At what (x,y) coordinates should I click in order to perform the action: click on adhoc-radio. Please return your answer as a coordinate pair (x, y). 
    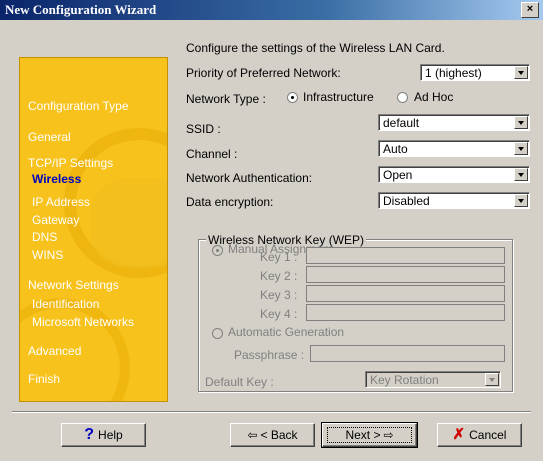
    Looking at the image, I should click on (402, 97).